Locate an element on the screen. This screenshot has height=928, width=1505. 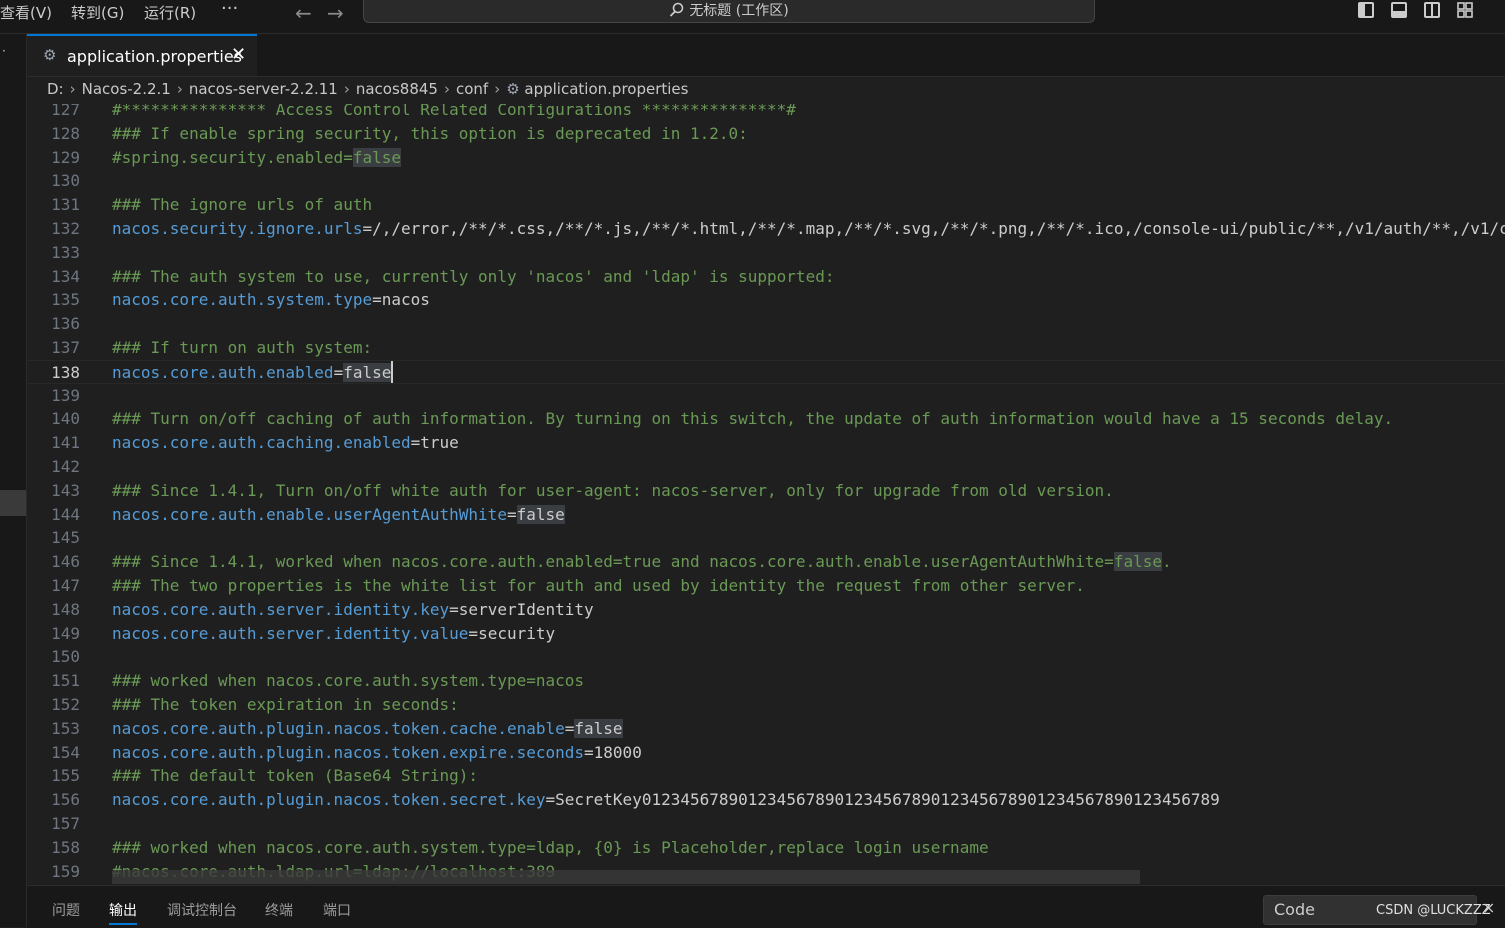
line-code: #spring.security.enabled=false is located at coordinates (256, 157).